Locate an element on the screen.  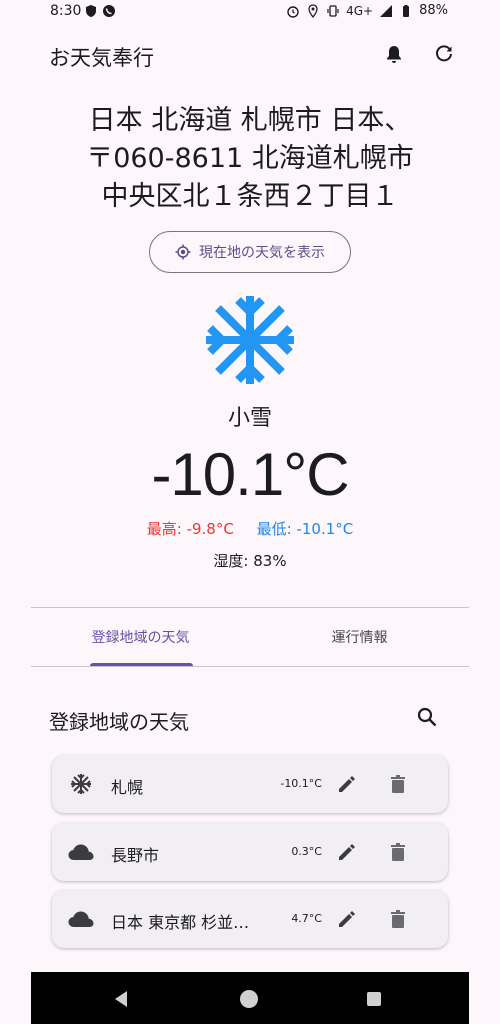
system-nav-bar is located at coordinates (250, 998).